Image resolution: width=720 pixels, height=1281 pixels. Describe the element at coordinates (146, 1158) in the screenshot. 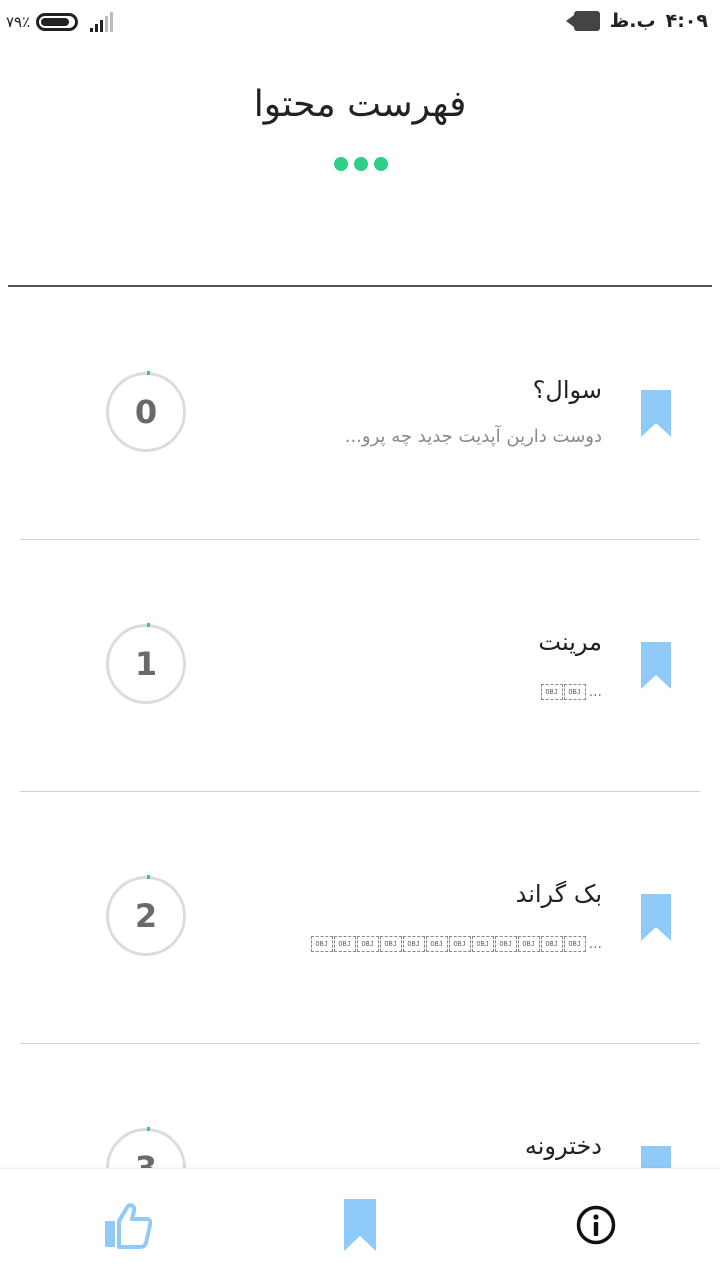

I see `item-number: 3` at that location.